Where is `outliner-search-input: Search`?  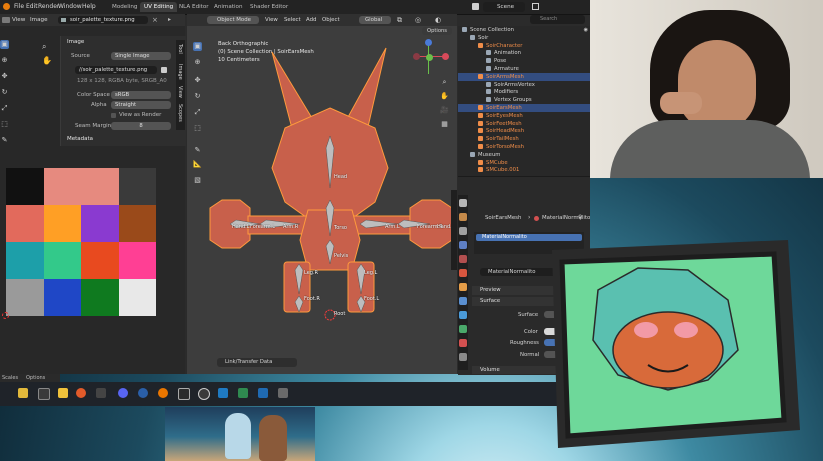
outliner-search-input: Search is located at coordinates (557, 19).